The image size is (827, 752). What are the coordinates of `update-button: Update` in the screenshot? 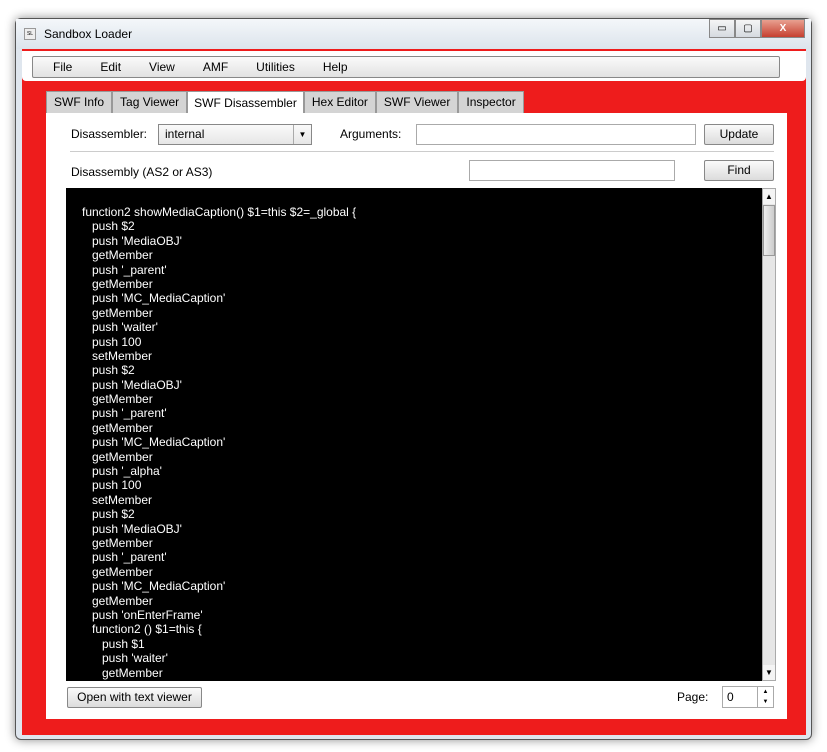 It's located at (739, 134).